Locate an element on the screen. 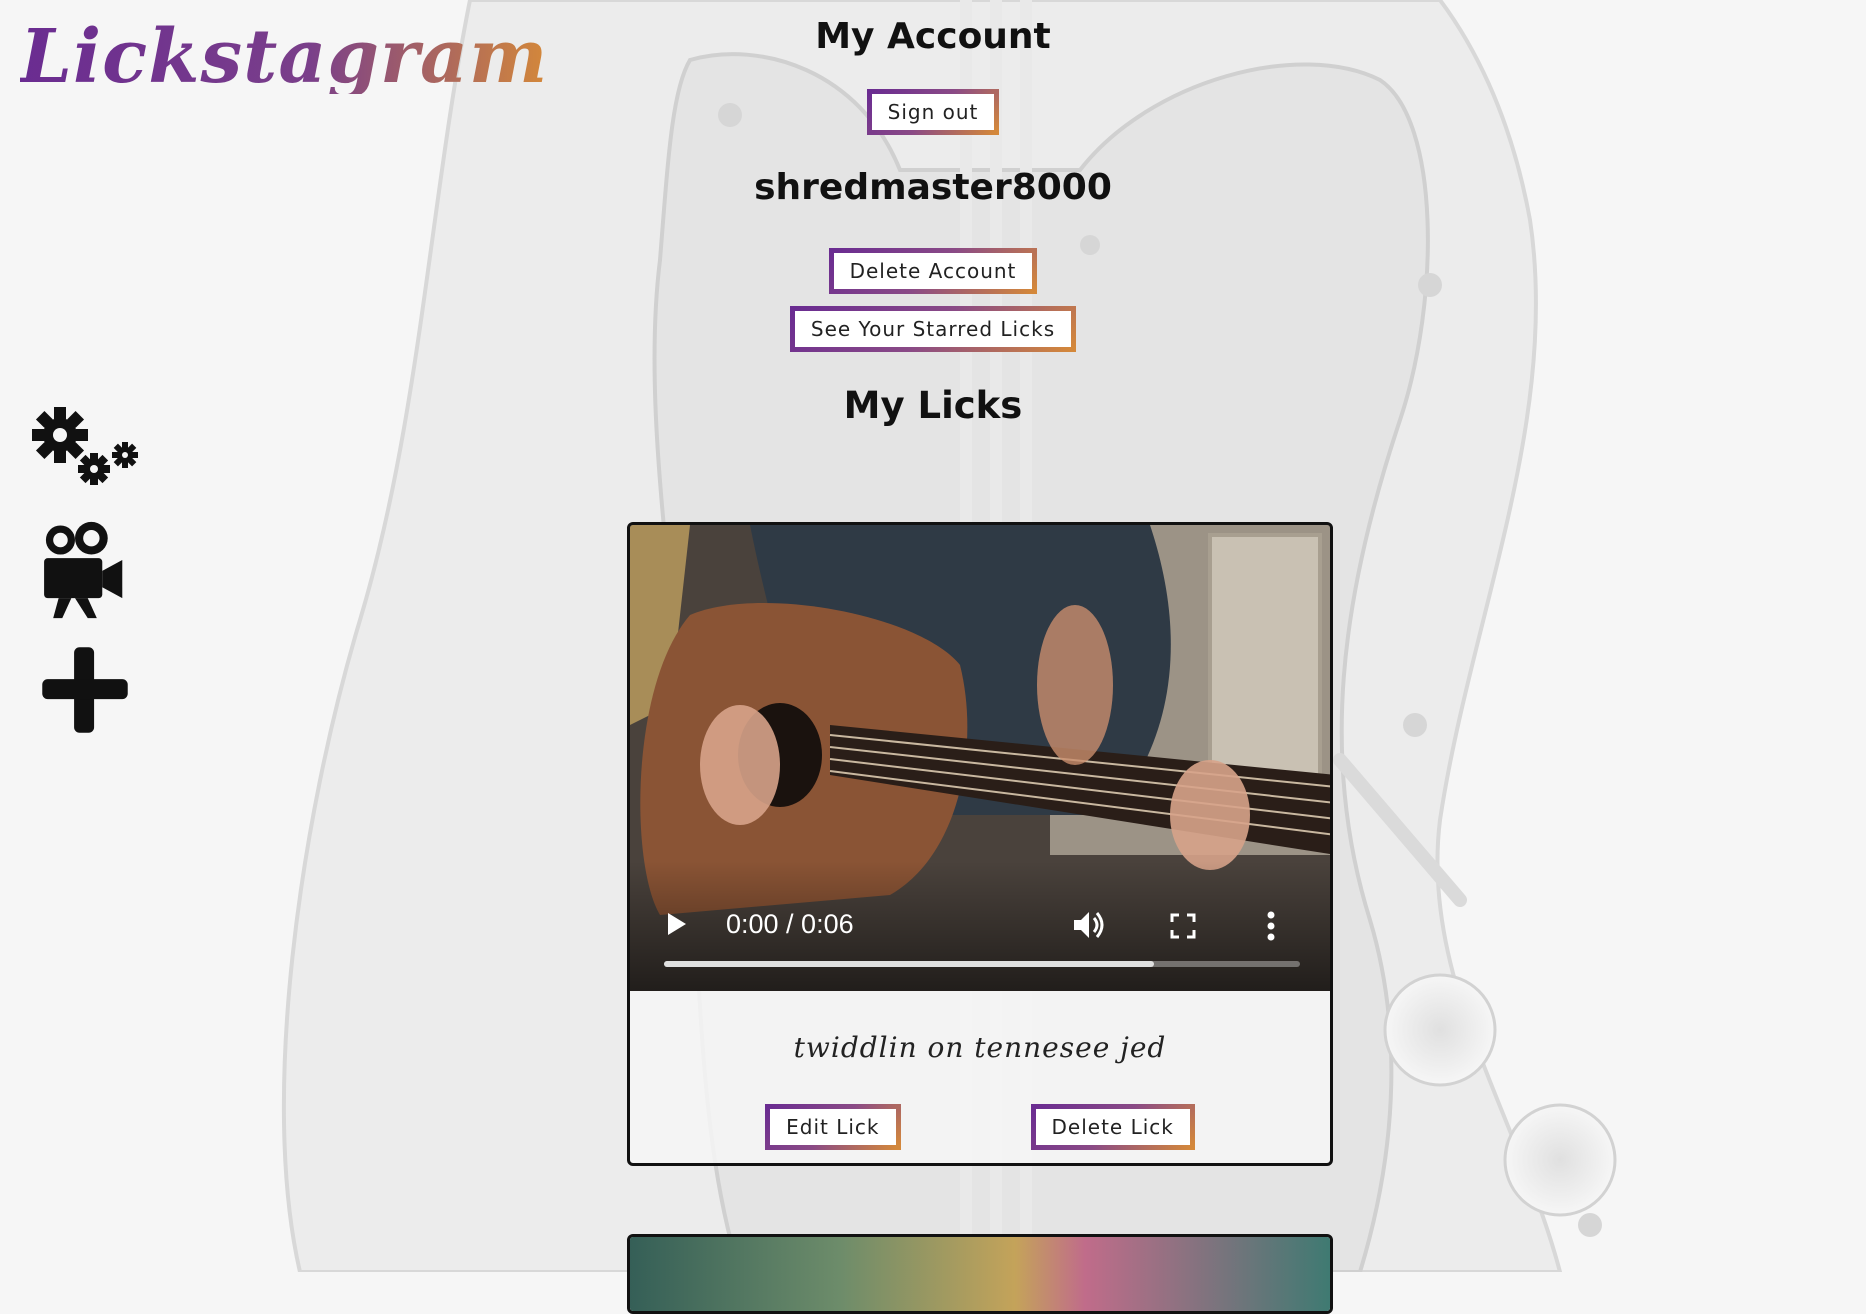  fullscreen-icon is located at coordinates (1183, 926).